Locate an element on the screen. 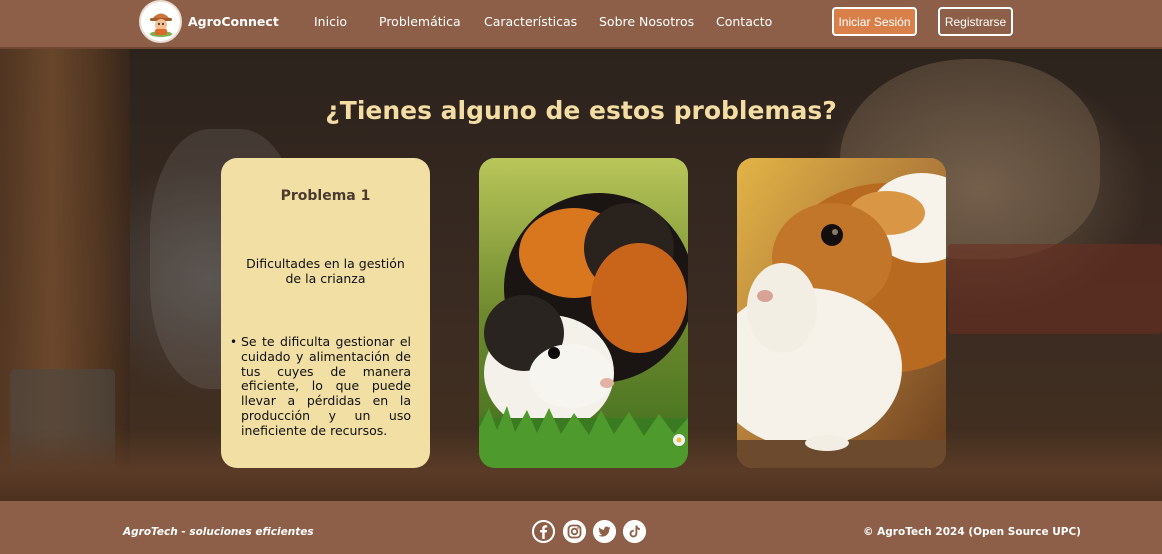  tiktok-icon is located at coordinates (634, 531).